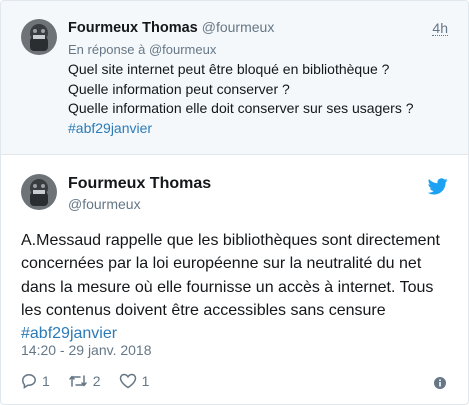  Describe the element at coordinates (142, 49) in the screenshot. I see `reply-to-label: En réponse à @fourmeux` at that location.